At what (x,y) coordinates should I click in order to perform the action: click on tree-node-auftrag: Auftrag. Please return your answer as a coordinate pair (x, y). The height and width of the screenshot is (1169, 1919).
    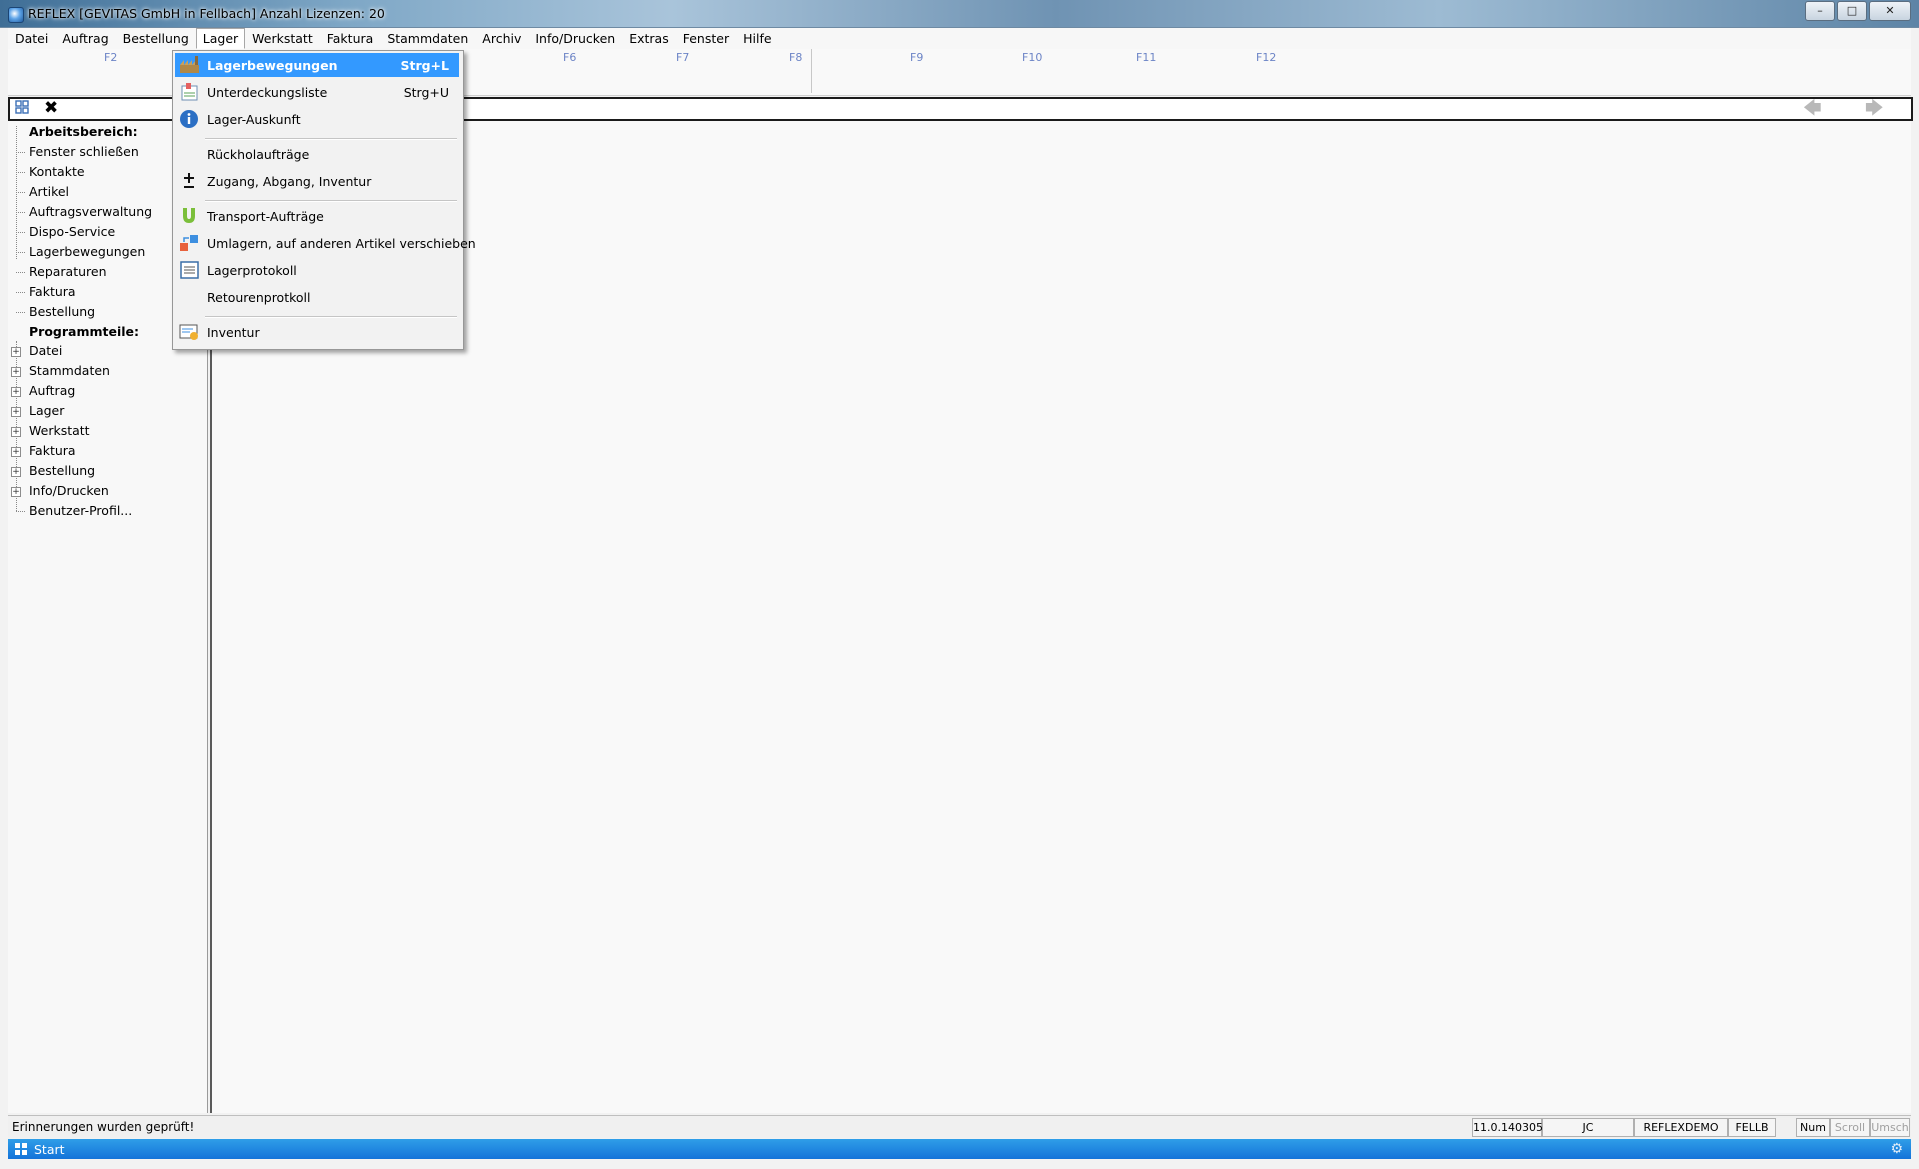
    Looking at the image, I should click on (52, 390).